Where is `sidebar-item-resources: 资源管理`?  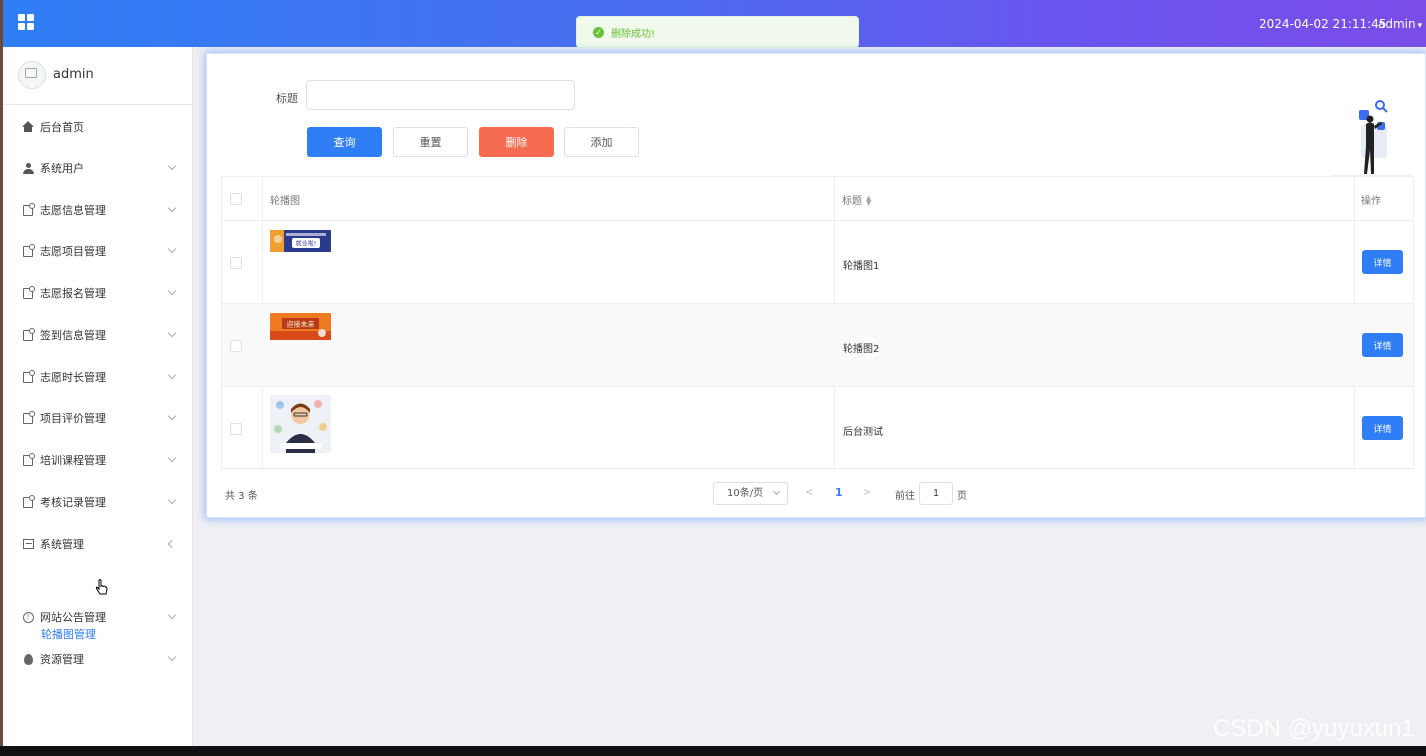 sidebar-item-resources: 资源管理 is located at coordinates (98, 659).